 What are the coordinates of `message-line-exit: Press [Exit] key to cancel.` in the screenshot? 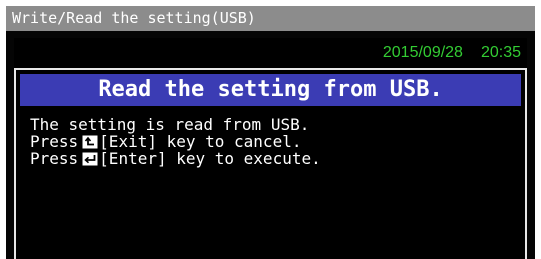 It's located at (175, 141).